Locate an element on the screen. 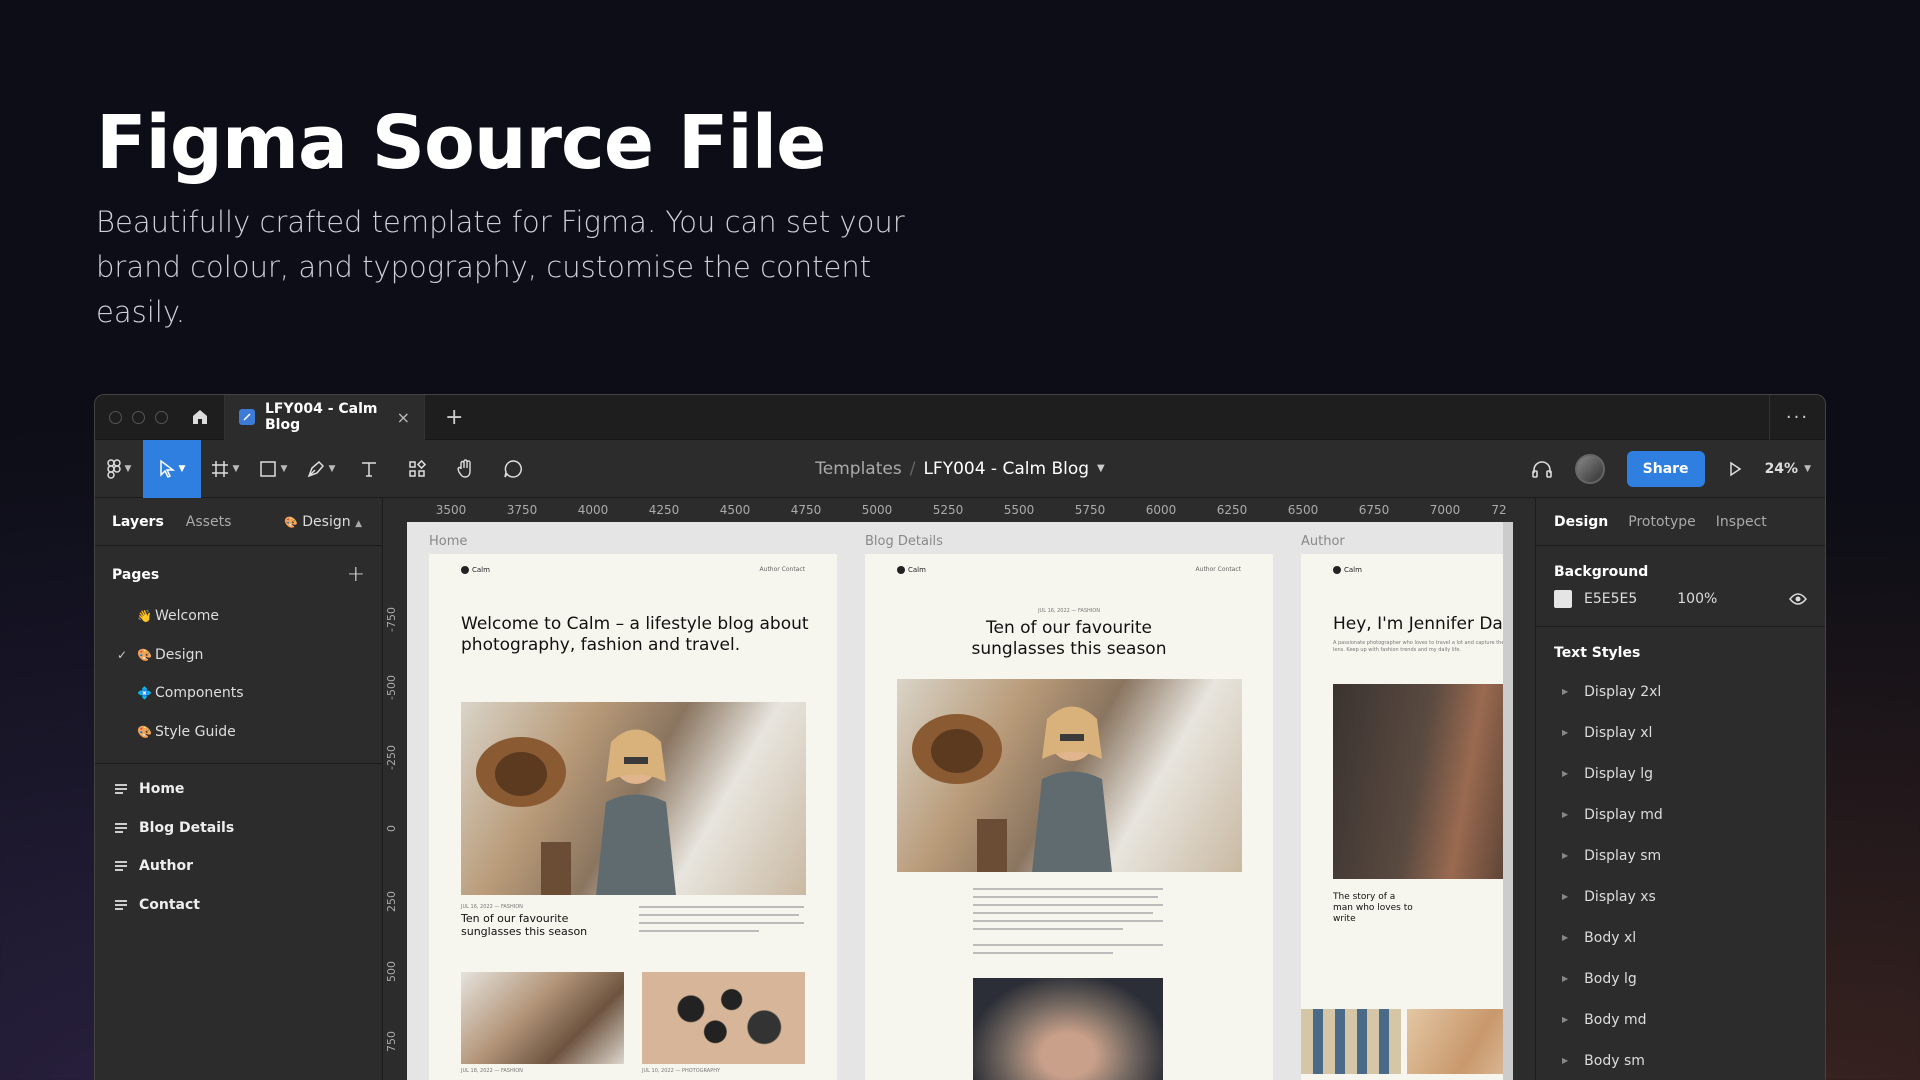 The height and width of the screenshot is (1080, 1920). breadcrumb-templates: Templates is located at coordinates (858, 469).